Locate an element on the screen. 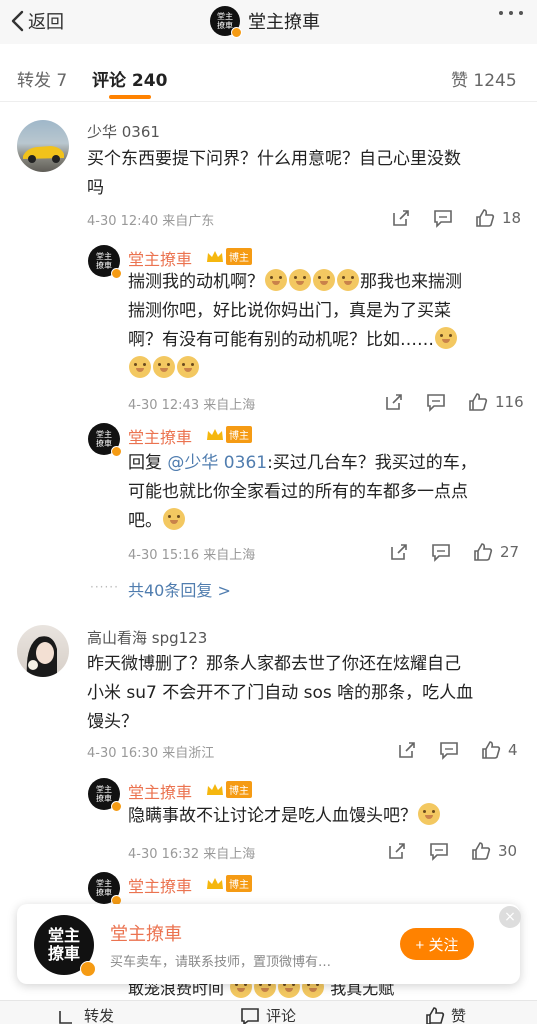 The width and height of the screenshot is (537, 1024). repost-button: 转发 is located at coordinates (86, 1014).